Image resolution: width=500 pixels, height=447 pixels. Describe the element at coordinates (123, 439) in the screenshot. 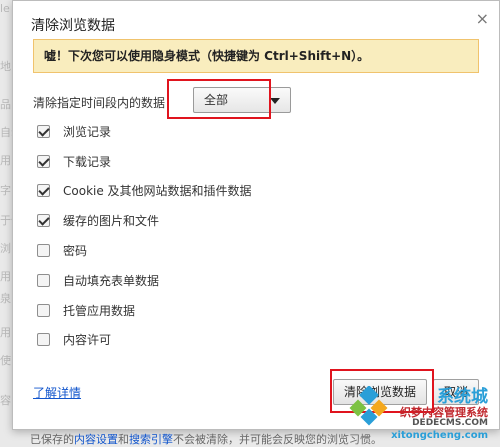

I see `footer-and: 和` at that location.